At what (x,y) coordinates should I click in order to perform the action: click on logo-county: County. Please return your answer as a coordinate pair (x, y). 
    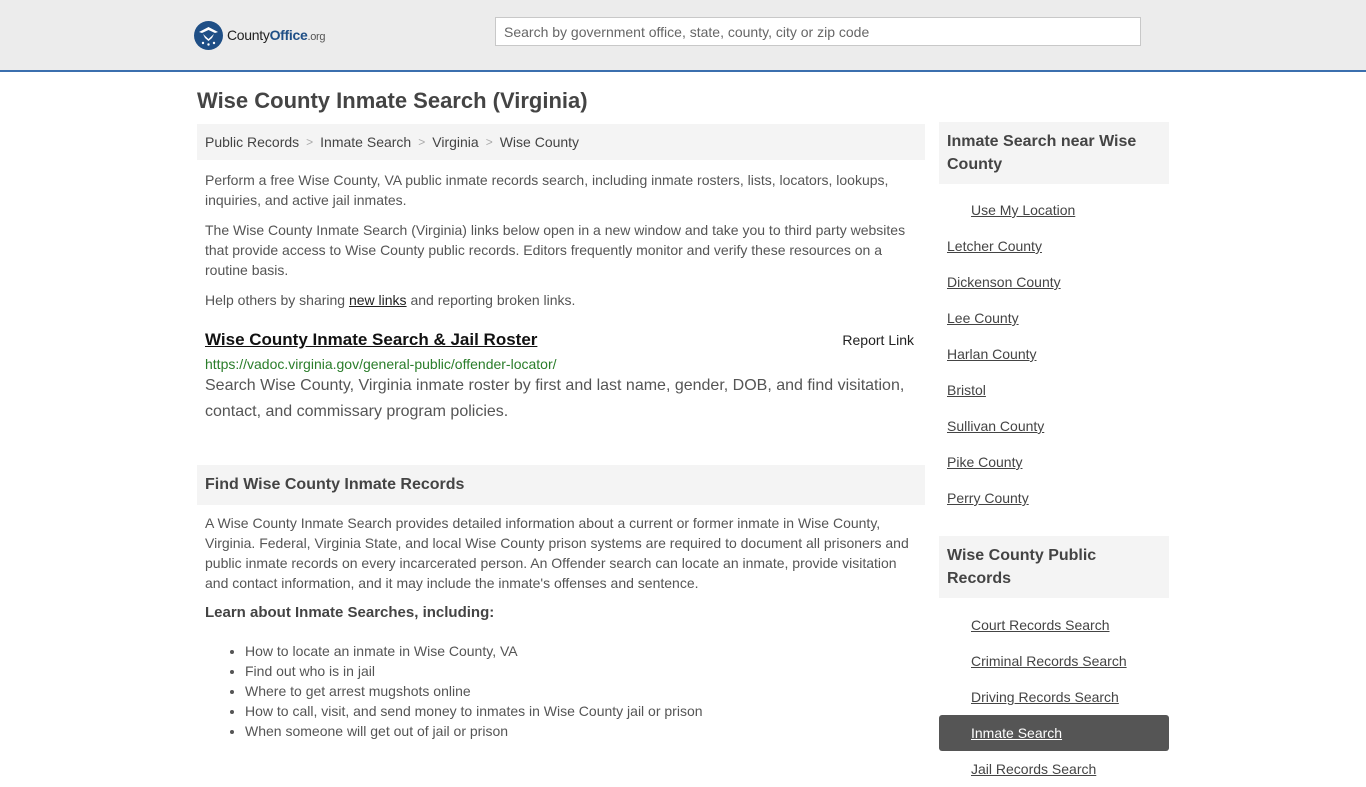
    Looking at the image, I should click on (248, 35).